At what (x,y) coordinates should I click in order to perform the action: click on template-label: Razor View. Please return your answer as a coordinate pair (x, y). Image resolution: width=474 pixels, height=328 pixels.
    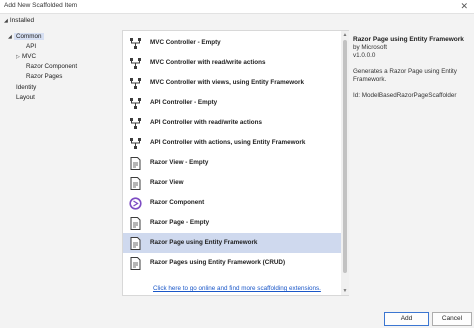
    Looking at the image, I should click on (167, 182).